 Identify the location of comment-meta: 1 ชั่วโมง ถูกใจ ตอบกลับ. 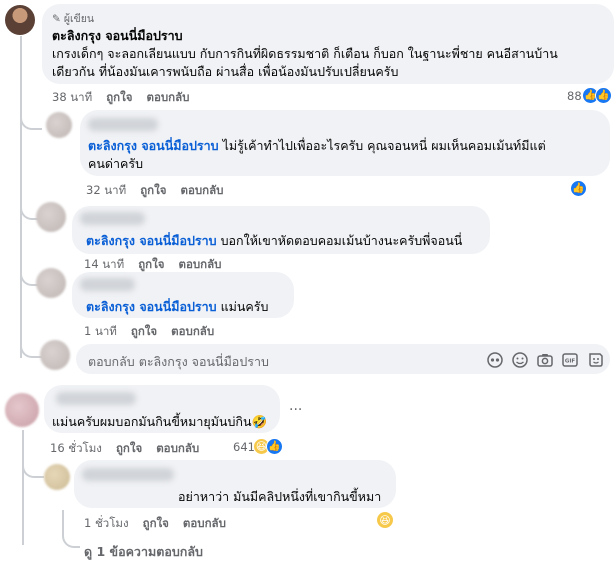
(155, 524).